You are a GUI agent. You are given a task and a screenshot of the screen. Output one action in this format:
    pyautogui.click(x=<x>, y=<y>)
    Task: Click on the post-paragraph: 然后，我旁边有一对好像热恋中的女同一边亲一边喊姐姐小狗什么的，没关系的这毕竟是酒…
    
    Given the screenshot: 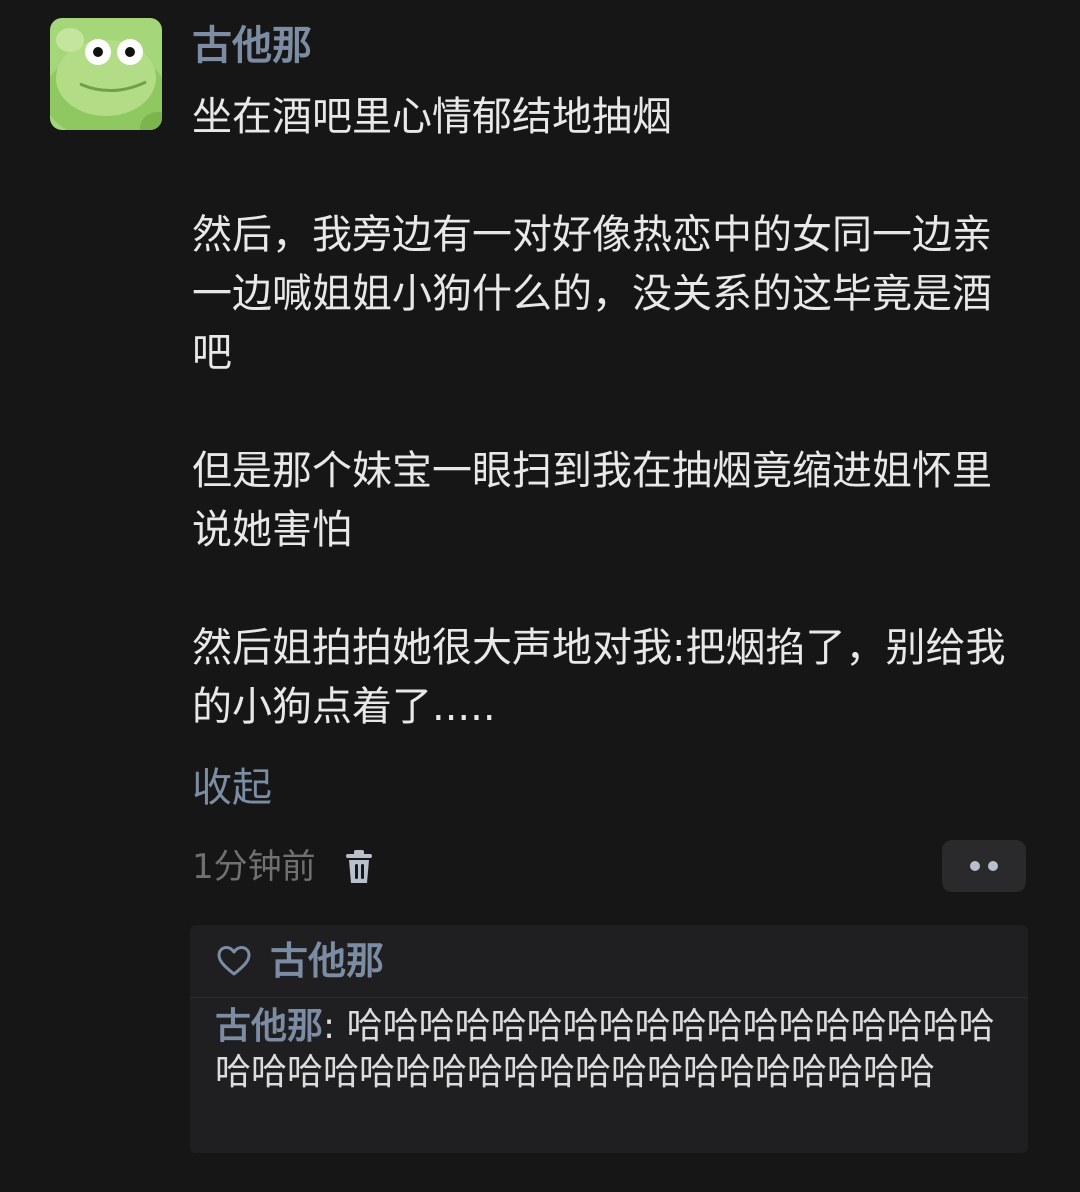 What is the action you would take?
    pyautogui.click(x=592, y=294)
    